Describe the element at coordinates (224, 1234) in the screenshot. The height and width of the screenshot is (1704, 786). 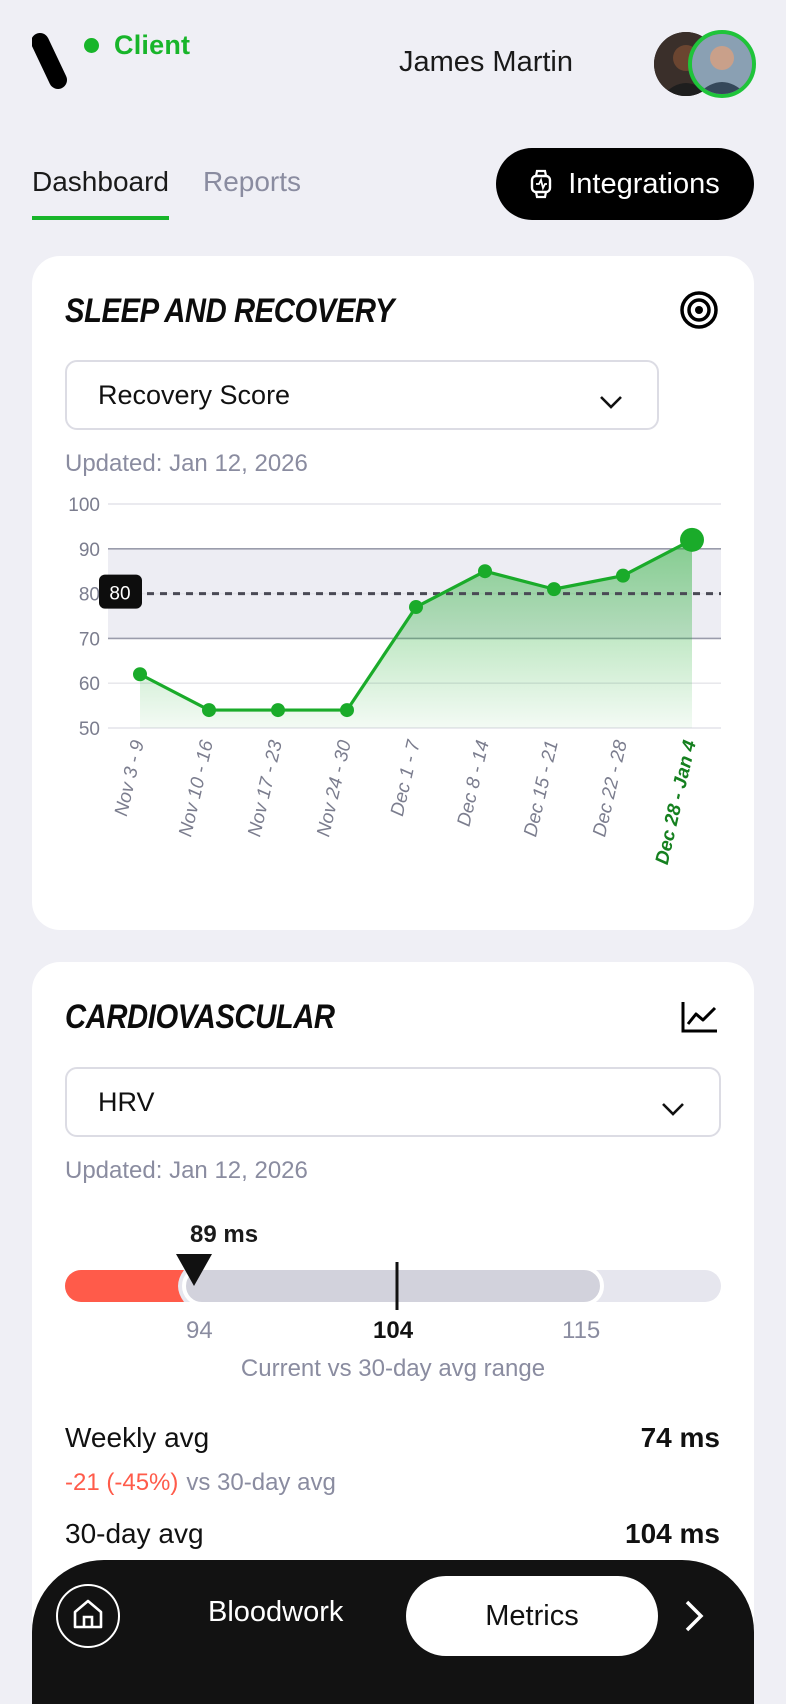
I see `current-value-label: 89 ms` at that location.